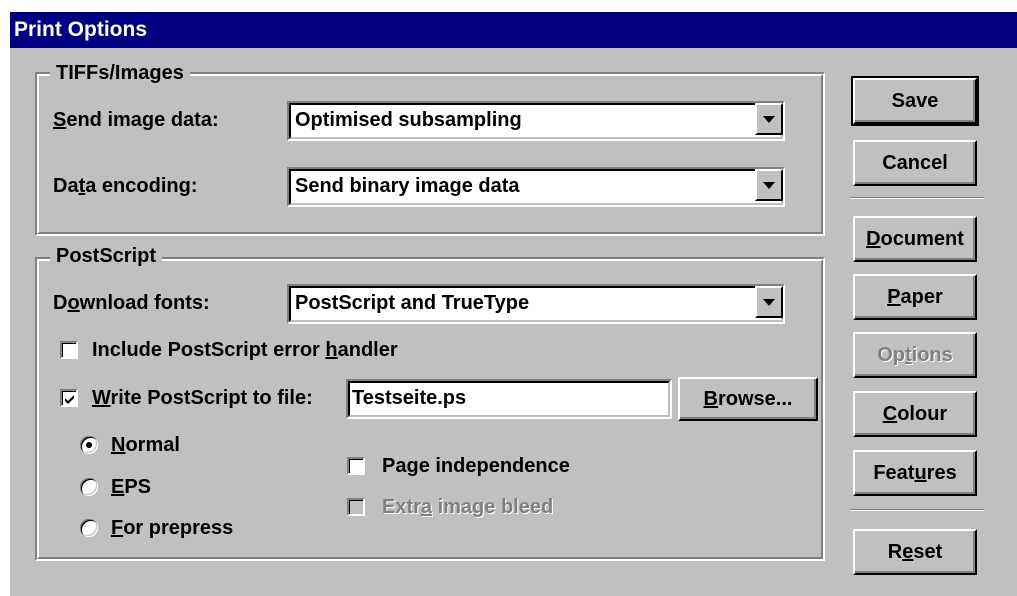 The height and width of the screenshot is (596, 1017). Describe the element at coordinates (131, 487) in the screenshot. I see `mode-eps-label: EPS` at that location.